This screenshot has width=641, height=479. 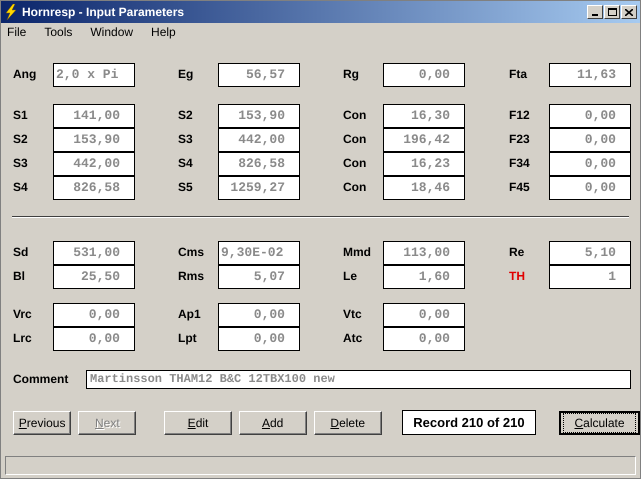 What do you see at coordinates (16, 32) in the screenshot?
I see `menu-item: File` at bounding box center [16, 32].